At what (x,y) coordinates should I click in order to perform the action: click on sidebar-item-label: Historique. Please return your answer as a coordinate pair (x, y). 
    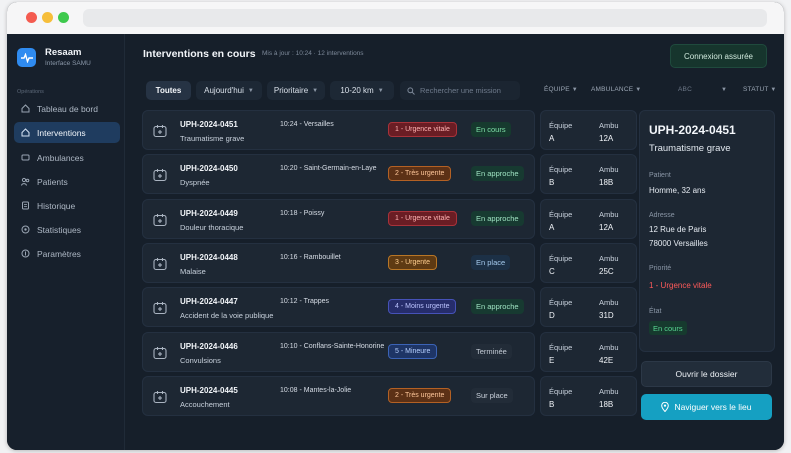
    Looking at the image, I should click on (56, 205).